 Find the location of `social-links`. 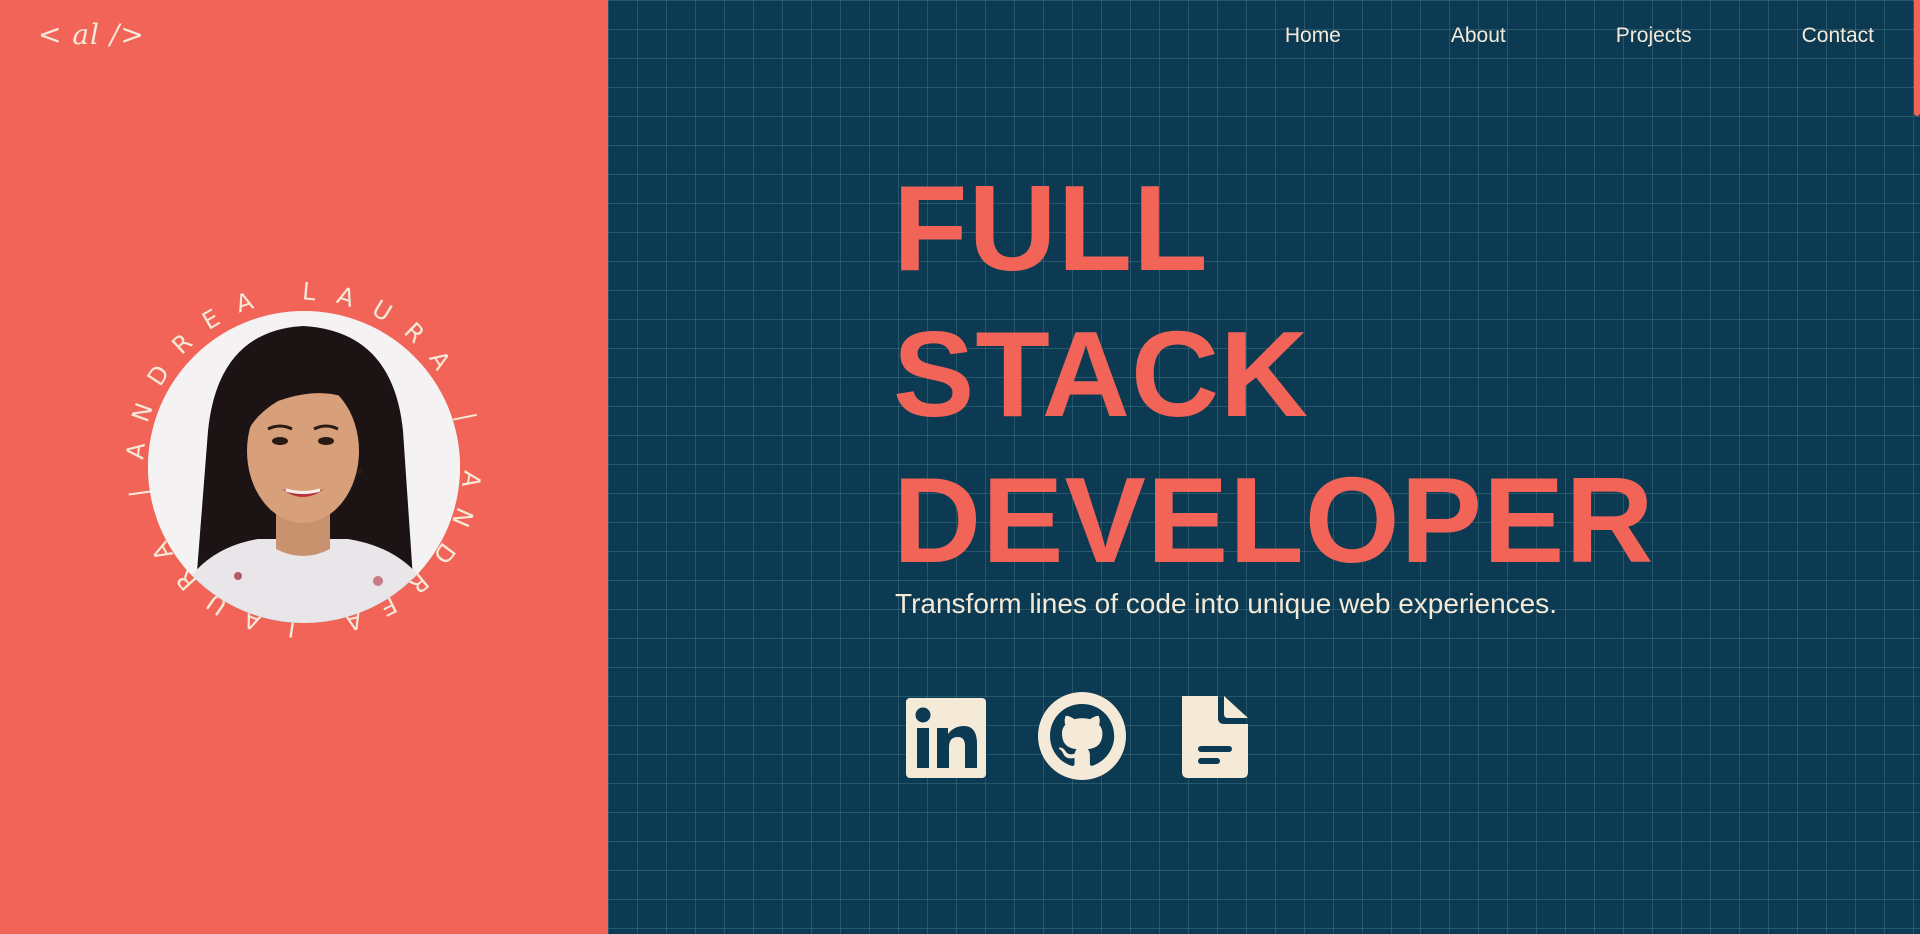

social-links is located at coordinates (1082, 736).